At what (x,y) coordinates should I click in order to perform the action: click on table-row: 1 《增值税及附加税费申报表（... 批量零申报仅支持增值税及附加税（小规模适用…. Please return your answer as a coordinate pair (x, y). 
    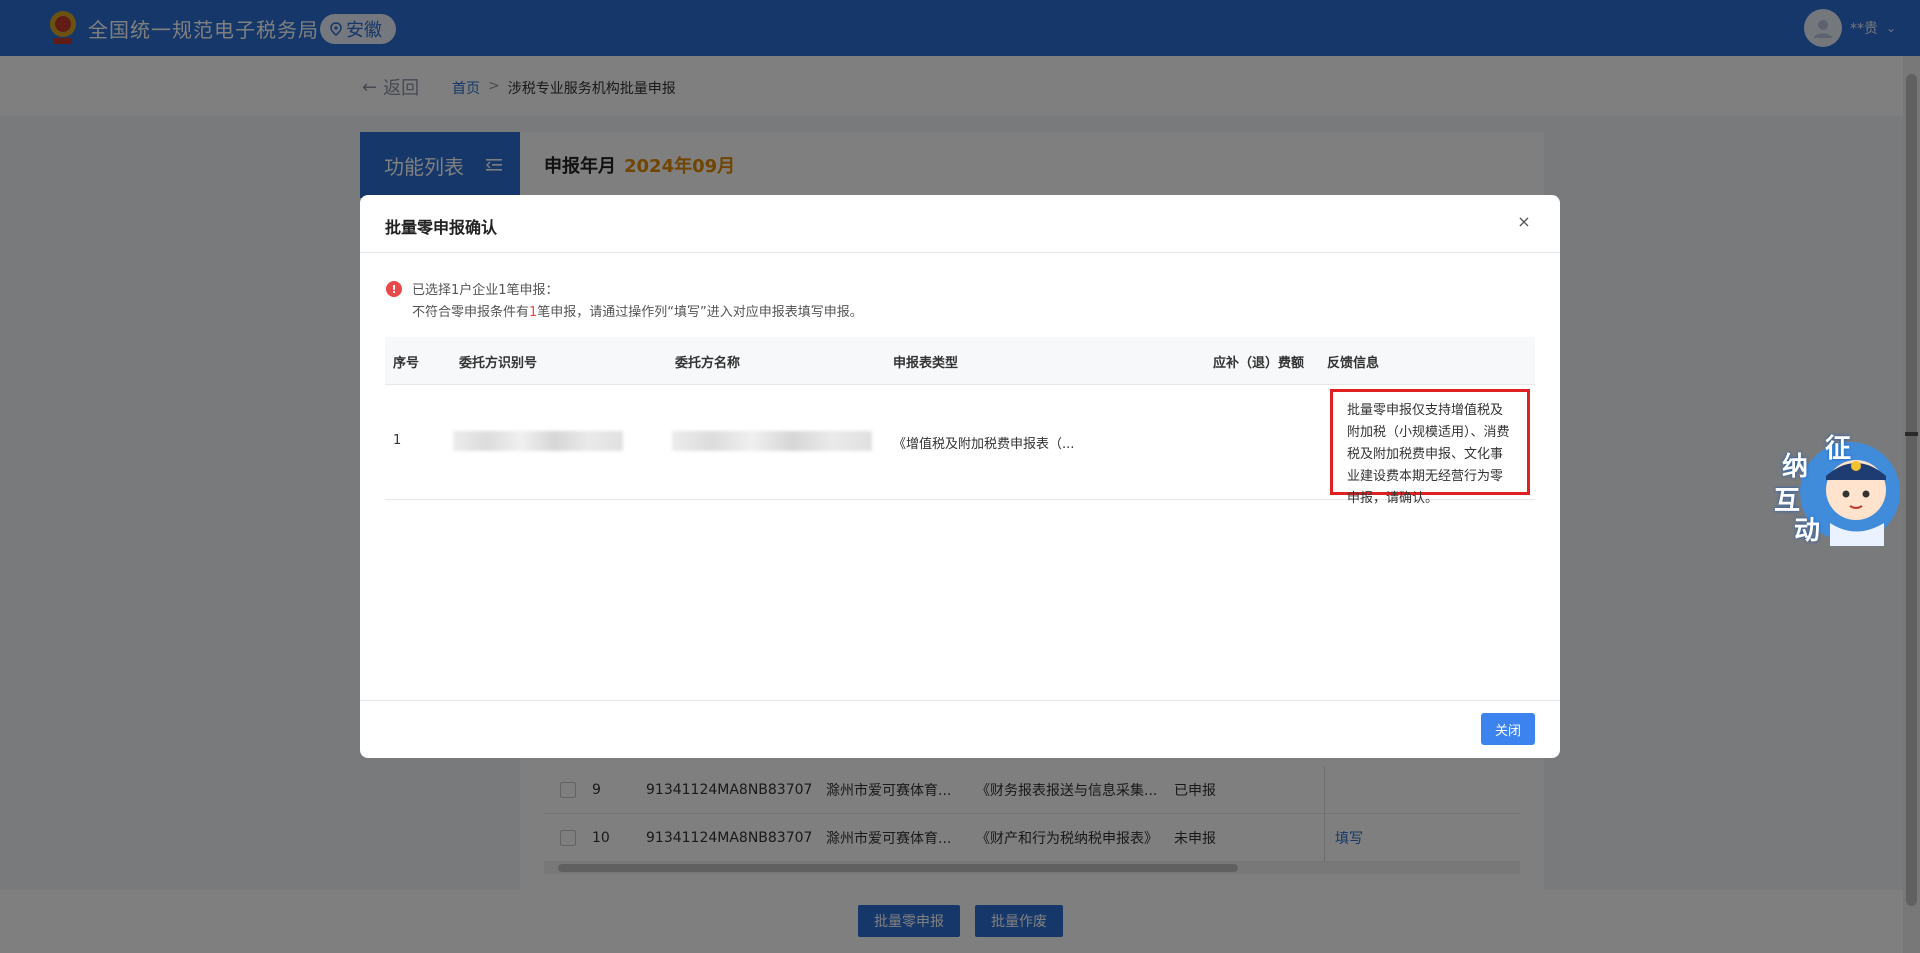
    Looking at the image, I should click on (960, 445).